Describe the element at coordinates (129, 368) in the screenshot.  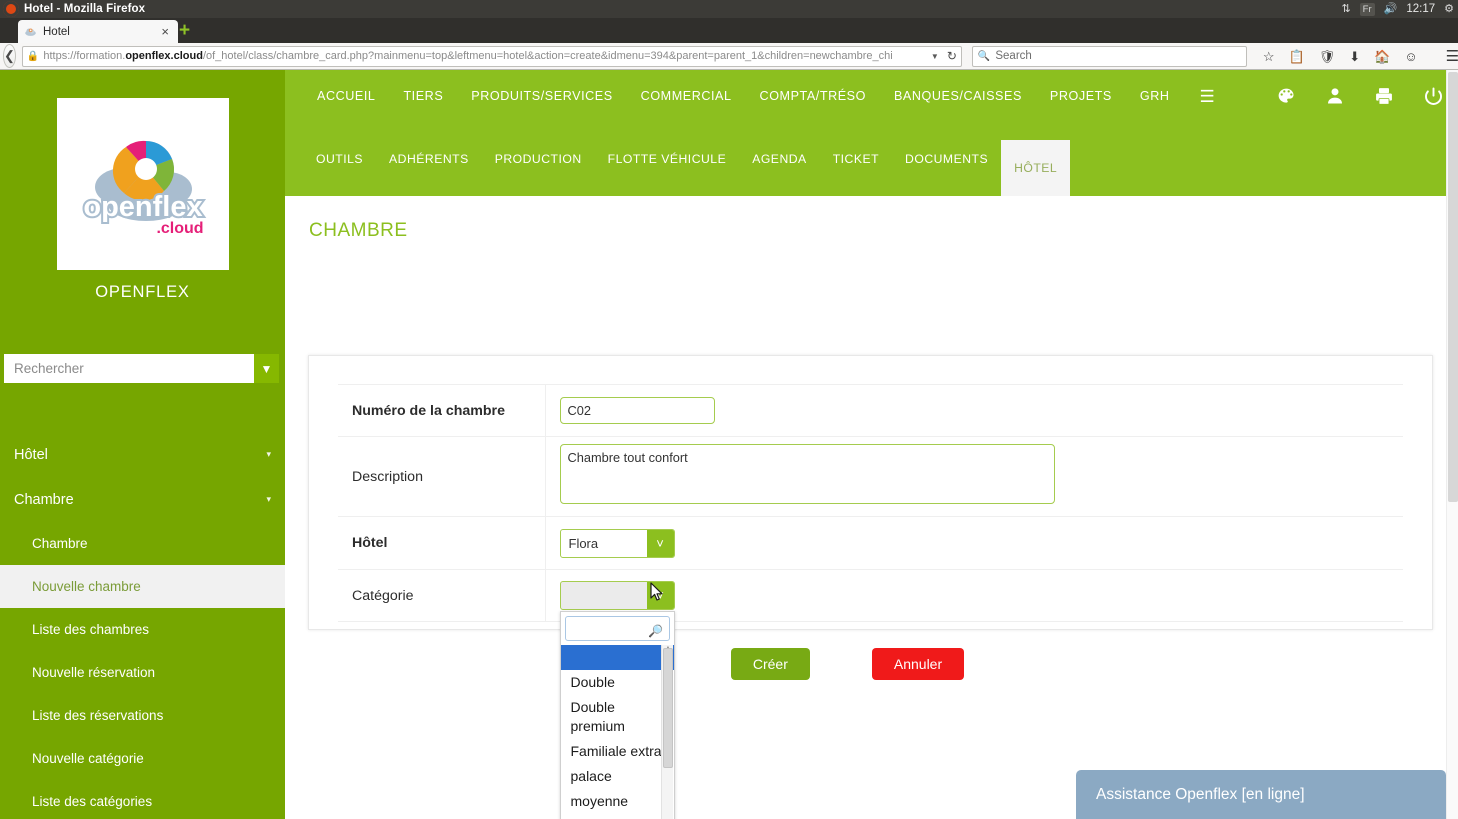
I see `search-input` at that location.